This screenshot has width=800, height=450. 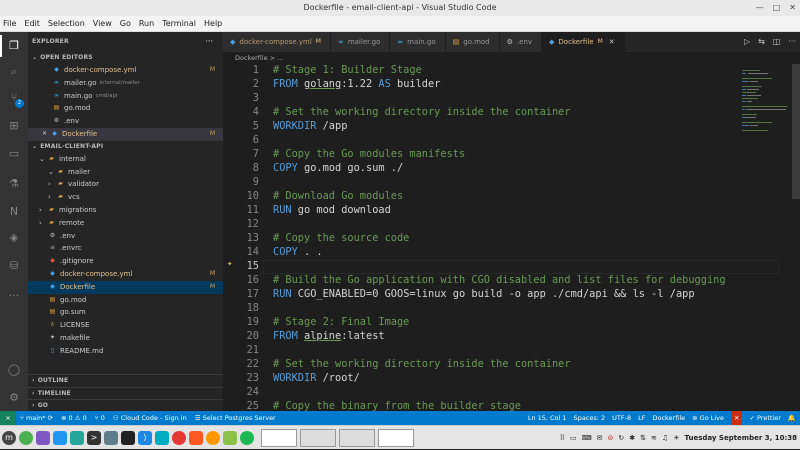 What do you see at coordinates (125, 261) in the screenshot?
I see `tree-item: ◆ .gitignore` at bounding box center [125, 261].